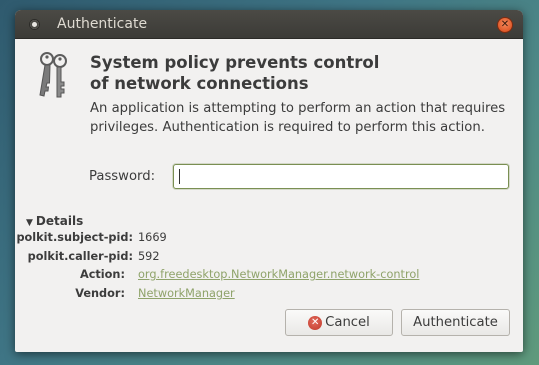 Image resolution: width=539 pixels, height=365 pixels. Describe the element at coordinates (315, 322) in the screenshot. I see `cancel-icon: ✕` at that location.